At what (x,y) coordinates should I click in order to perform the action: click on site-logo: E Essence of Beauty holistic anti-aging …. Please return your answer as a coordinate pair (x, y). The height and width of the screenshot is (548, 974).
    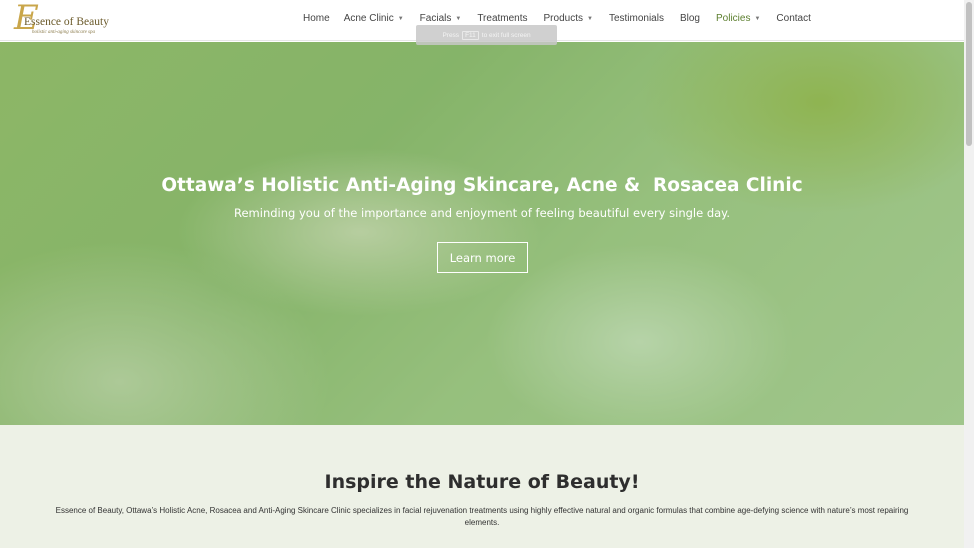
    Looking at the image, I should click on (62, 19).